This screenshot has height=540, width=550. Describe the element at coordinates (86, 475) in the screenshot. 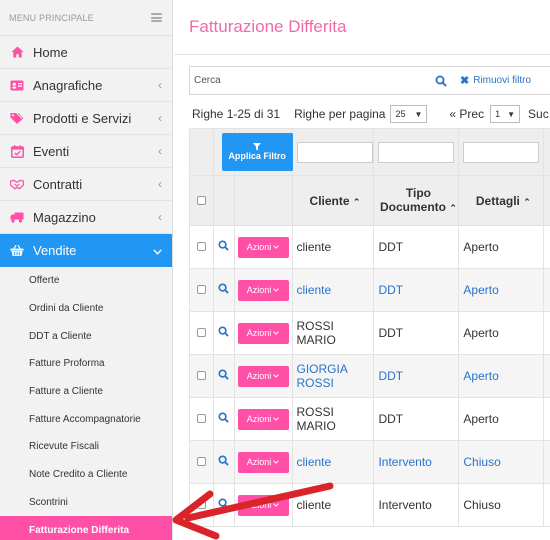

I see `sidebar-subitem-note-credito-a-cliente: Note Credito a Cliente` at that location.